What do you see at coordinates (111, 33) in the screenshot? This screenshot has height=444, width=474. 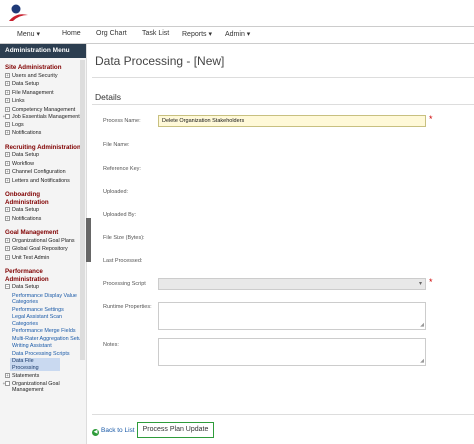 I see `nav-org-chart: Org Chart` at bounding box center [111, 33].